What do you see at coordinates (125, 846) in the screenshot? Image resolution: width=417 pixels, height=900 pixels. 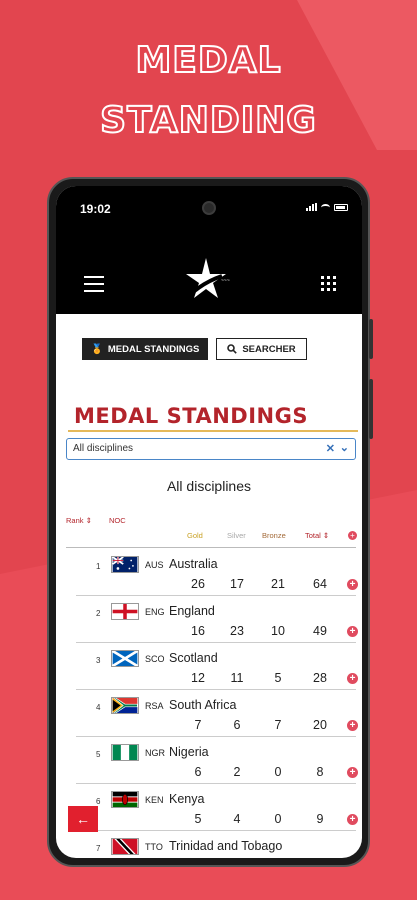 I see `flag-trinidad-and-tobago` at bounding box center [125, 846].